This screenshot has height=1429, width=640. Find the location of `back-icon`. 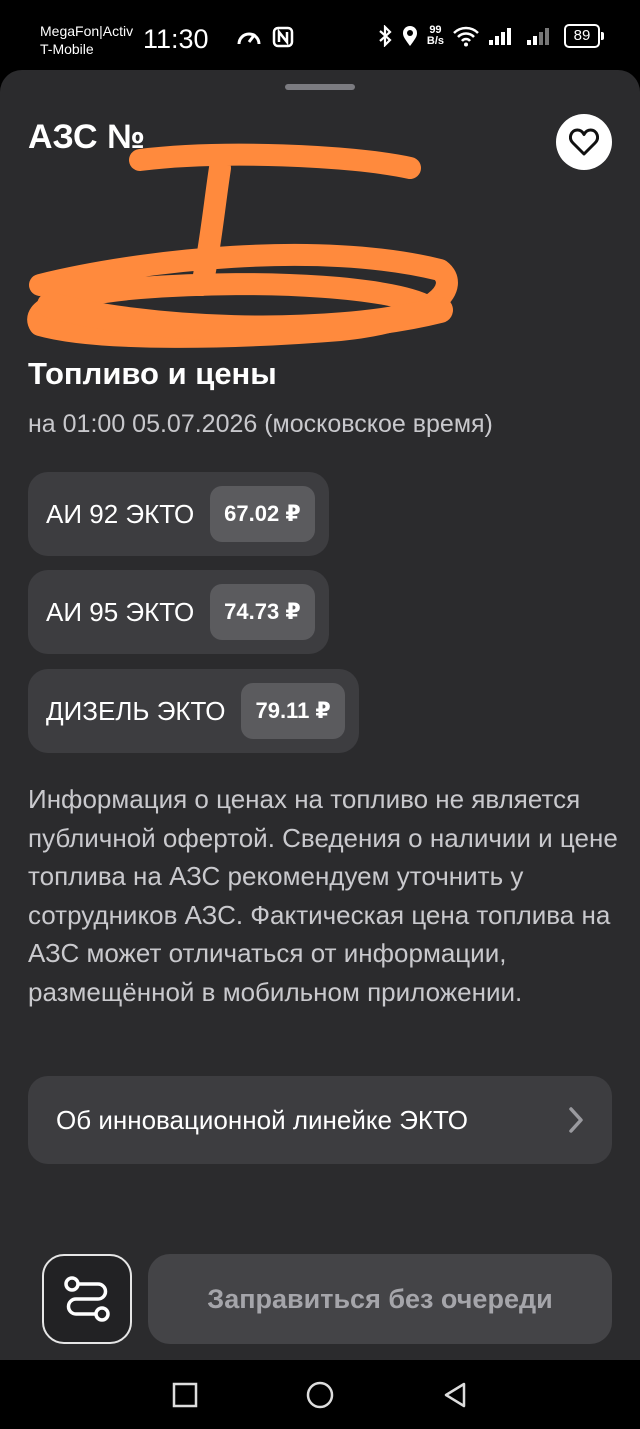

back-icon is located at coordinates (455, 1395).